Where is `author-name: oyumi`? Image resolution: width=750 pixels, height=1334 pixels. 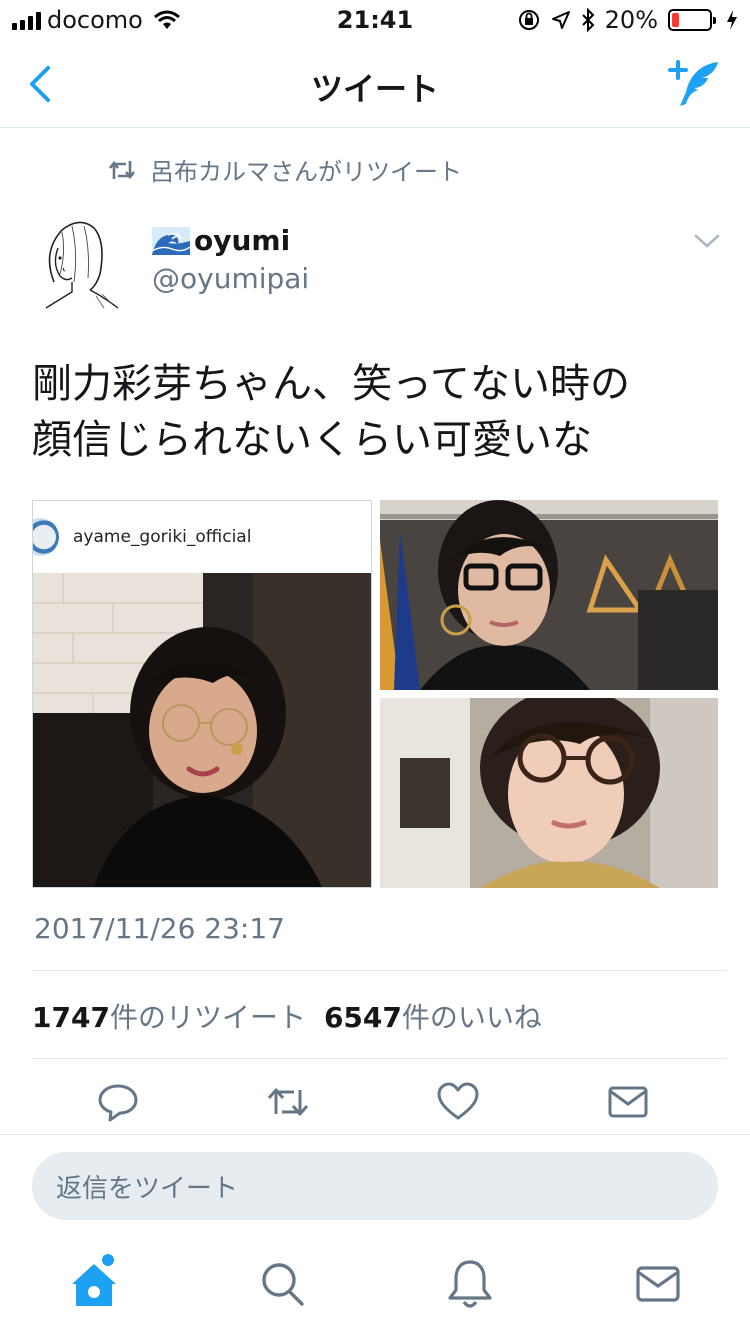 author-name: oyumi is located at coordinates (221, 240).